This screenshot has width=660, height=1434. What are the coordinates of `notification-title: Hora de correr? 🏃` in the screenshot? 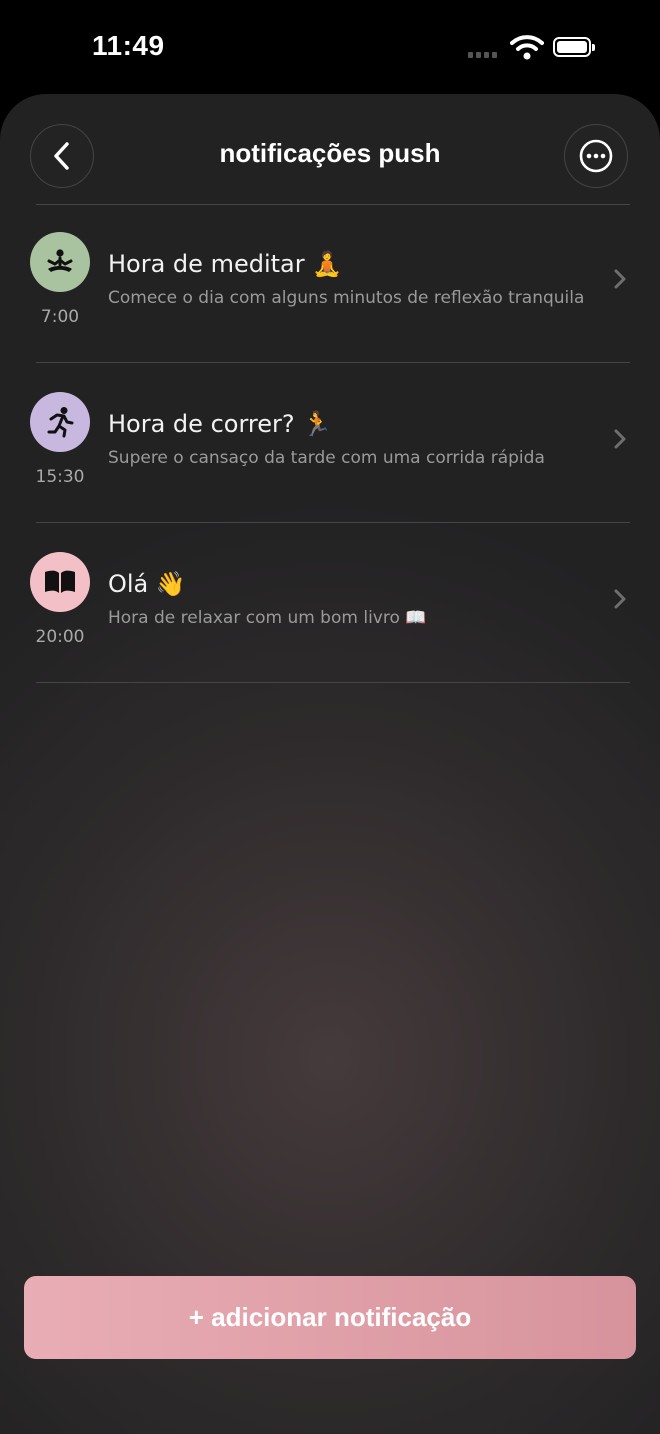 It's located at (220, 424).